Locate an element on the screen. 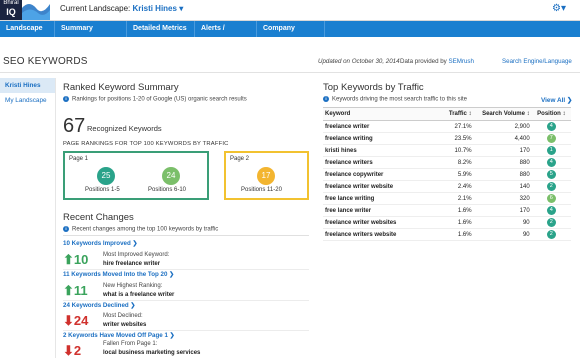 This screenshot has width=580, height=359. improved-keyword: hire freelance writer is located at coordinates (132, 264).